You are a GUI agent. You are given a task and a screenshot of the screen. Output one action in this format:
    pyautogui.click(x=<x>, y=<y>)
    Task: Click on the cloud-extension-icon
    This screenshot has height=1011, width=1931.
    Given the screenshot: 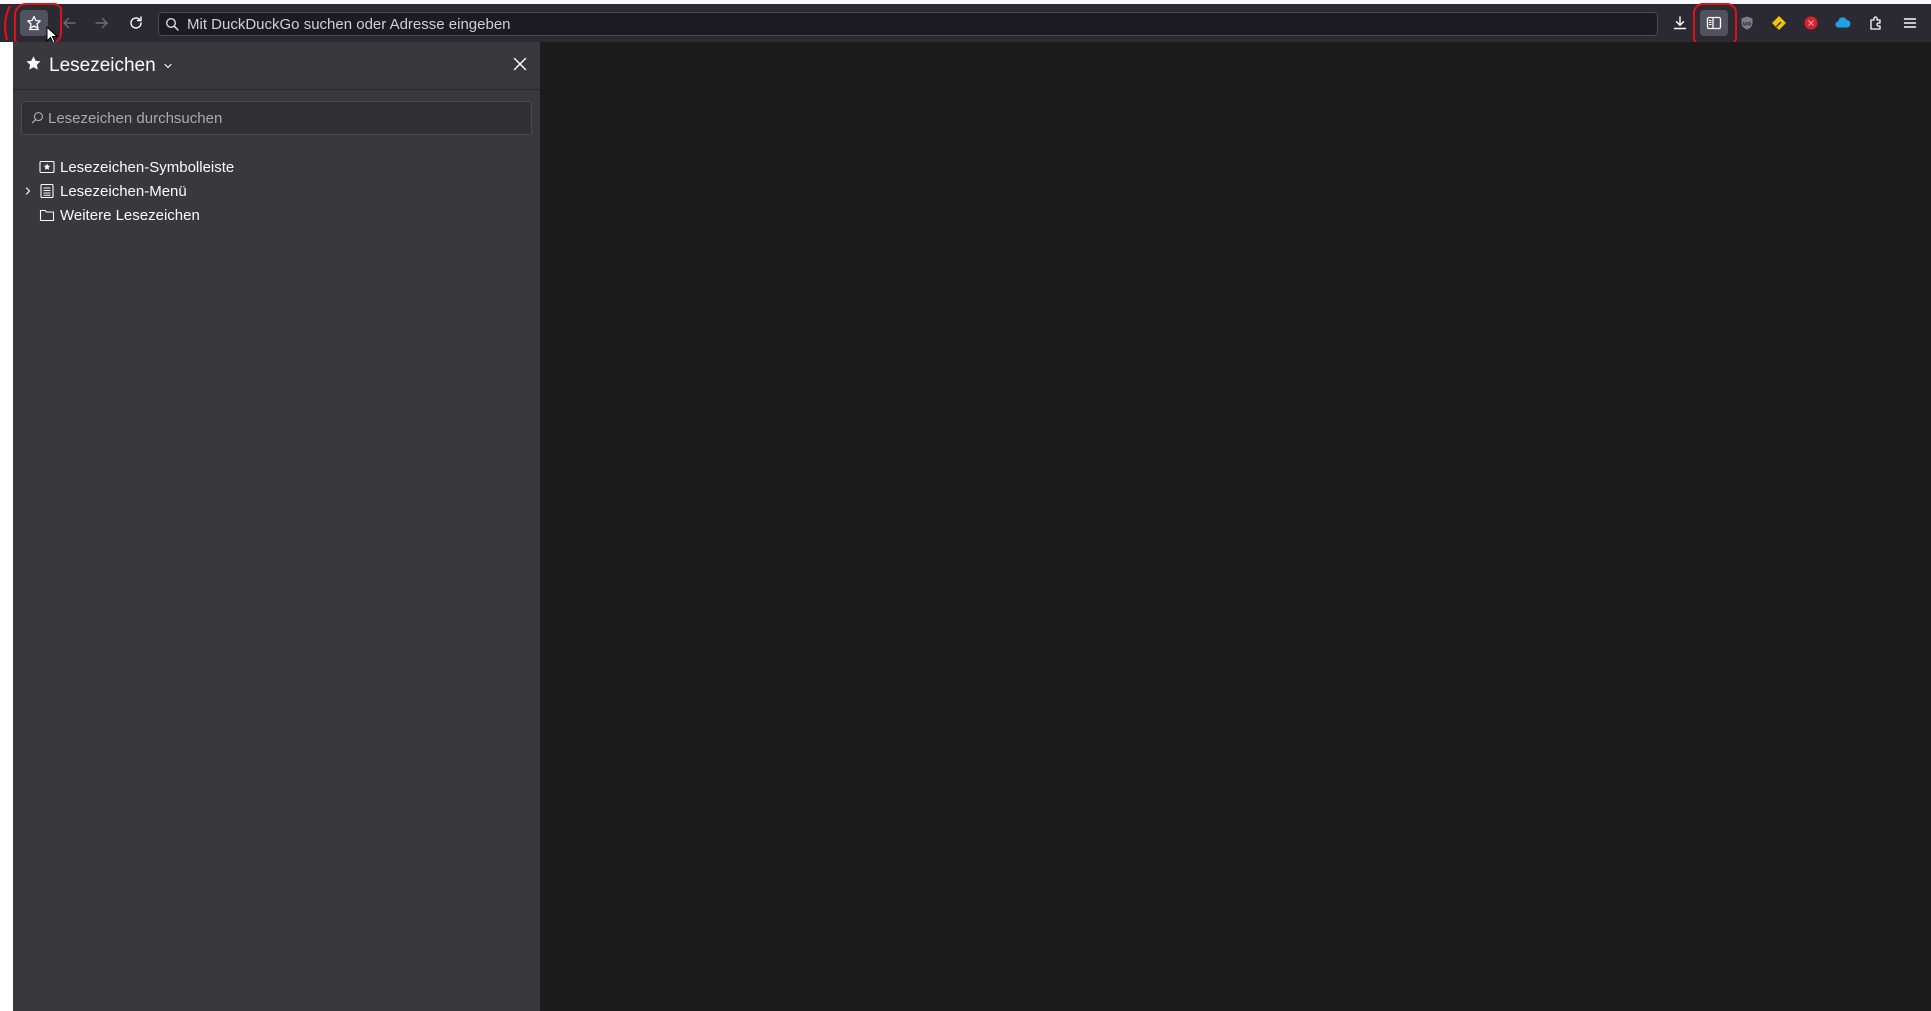 What is the action you would take?
    pyautogui.click(x=1843, y=23)
    